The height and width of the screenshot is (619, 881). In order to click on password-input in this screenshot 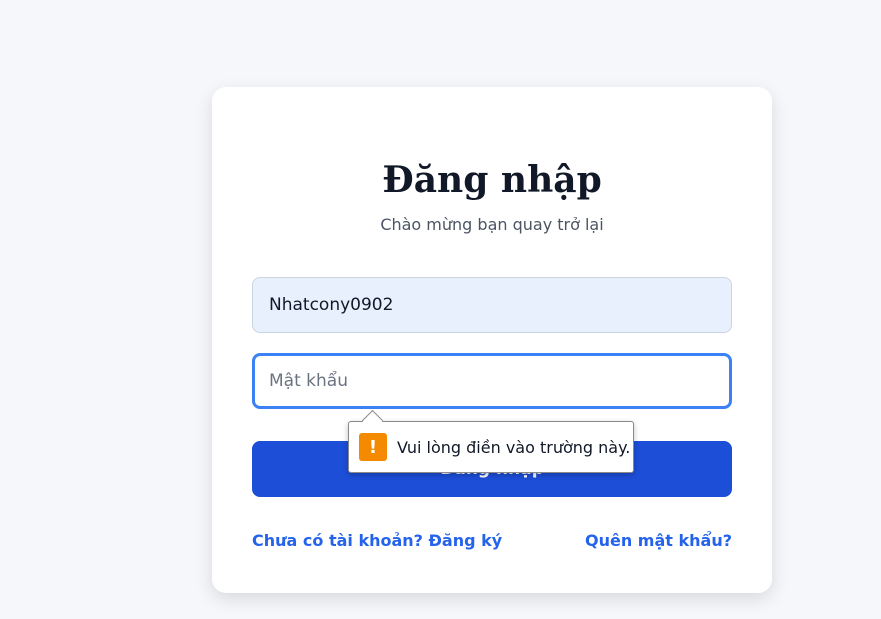, I will do `click(492, 381)`.